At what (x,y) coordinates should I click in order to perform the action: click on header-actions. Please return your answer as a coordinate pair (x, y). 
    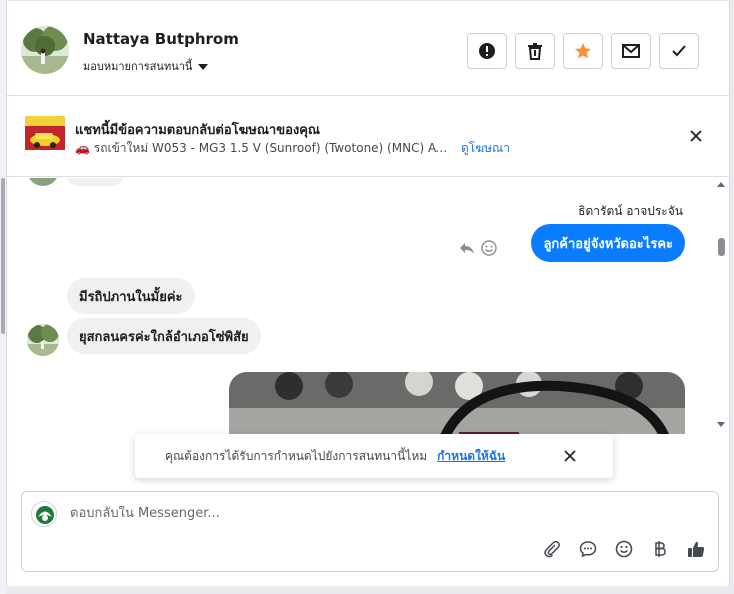
    Looking at the image, I should click on (583, 51).